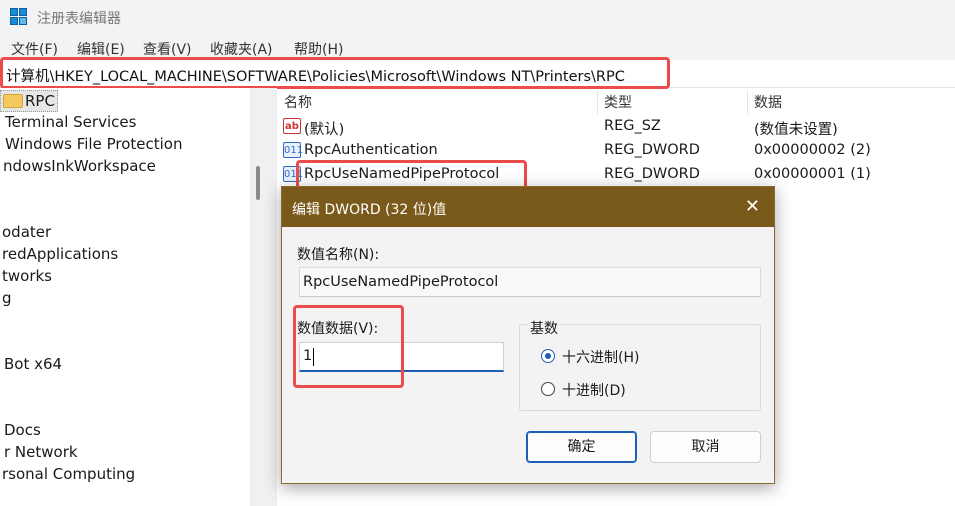 This screenshot has width=955, height=506. What do you see at coordinates (7, 298) in the screenshot?
I see `tree-item: g` at bounding box center [7, 298].